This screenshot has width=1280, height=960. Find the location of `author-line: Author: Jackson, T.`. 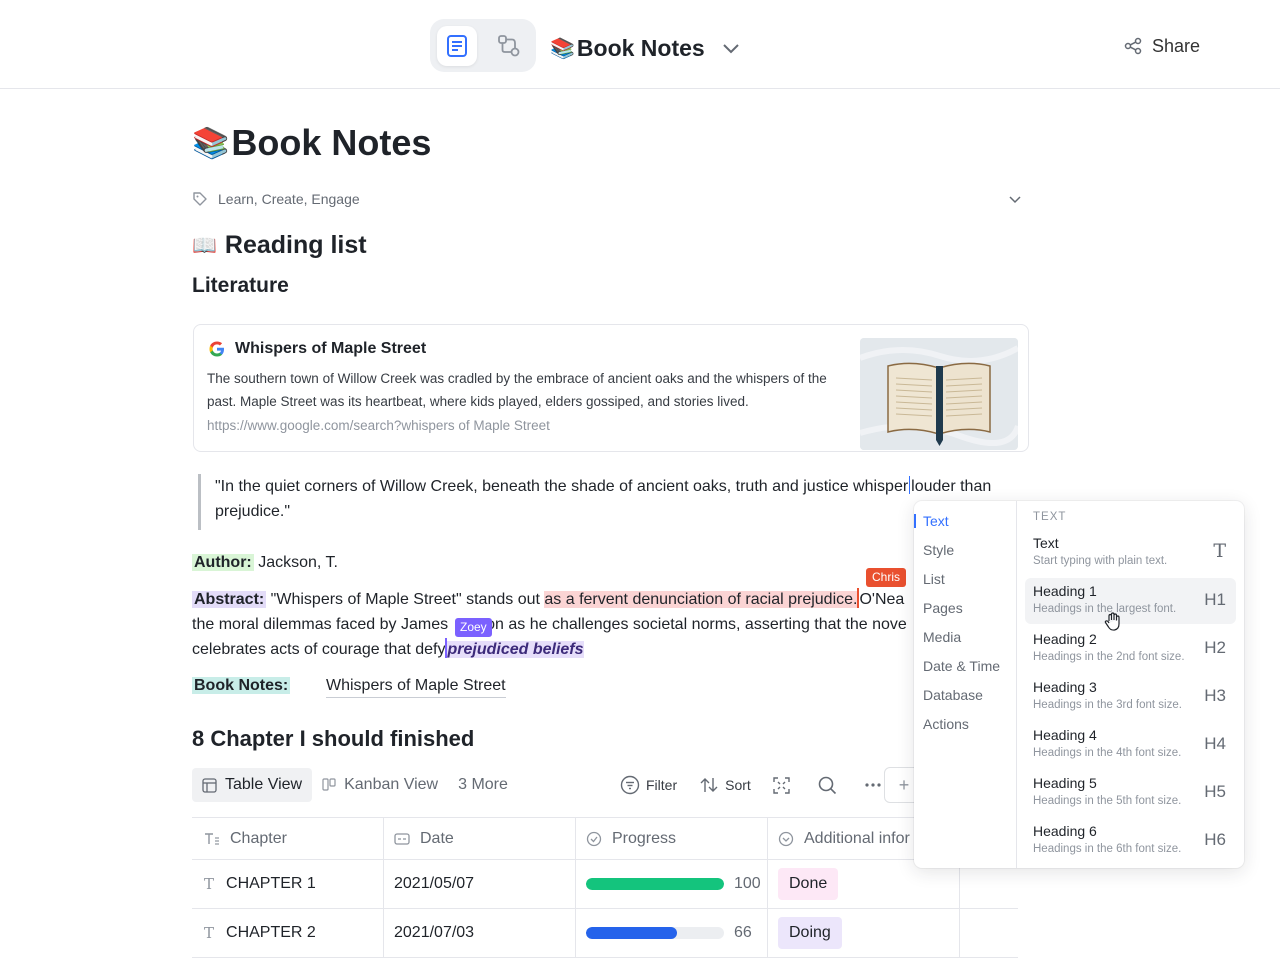

author-line: Author: Jackson, T. is located at coordinates (265, 563).